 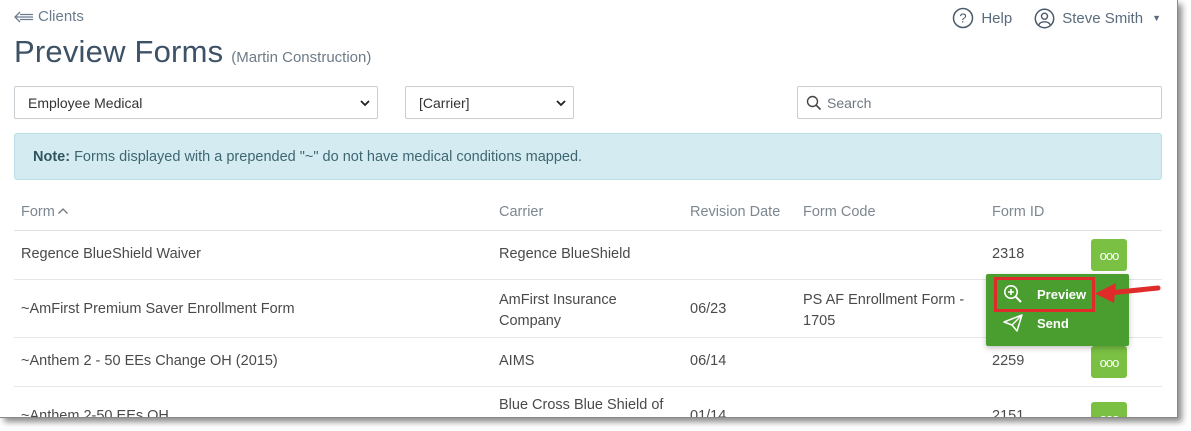 What do you see at coordinates (581, 405) in the screenshot?
I see `carrier-name: Blue Cross Blue Shield of` at bounding box center [581, 405].